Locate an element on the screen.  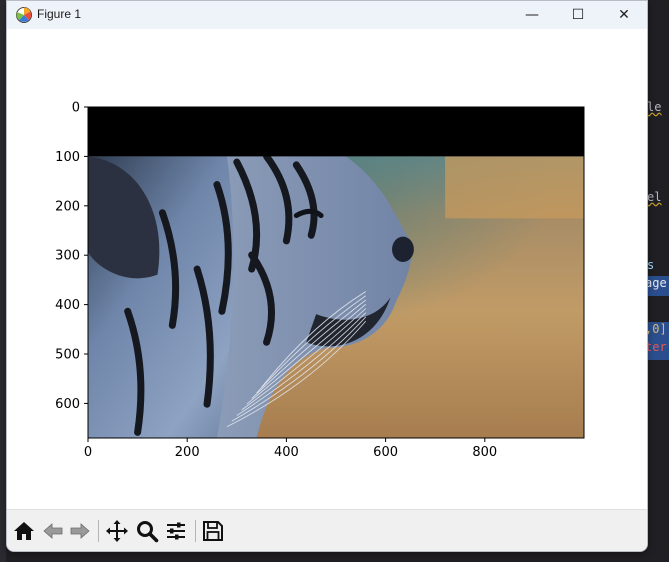
maximize-icon: ☐ is located at coordinates (578, 15).